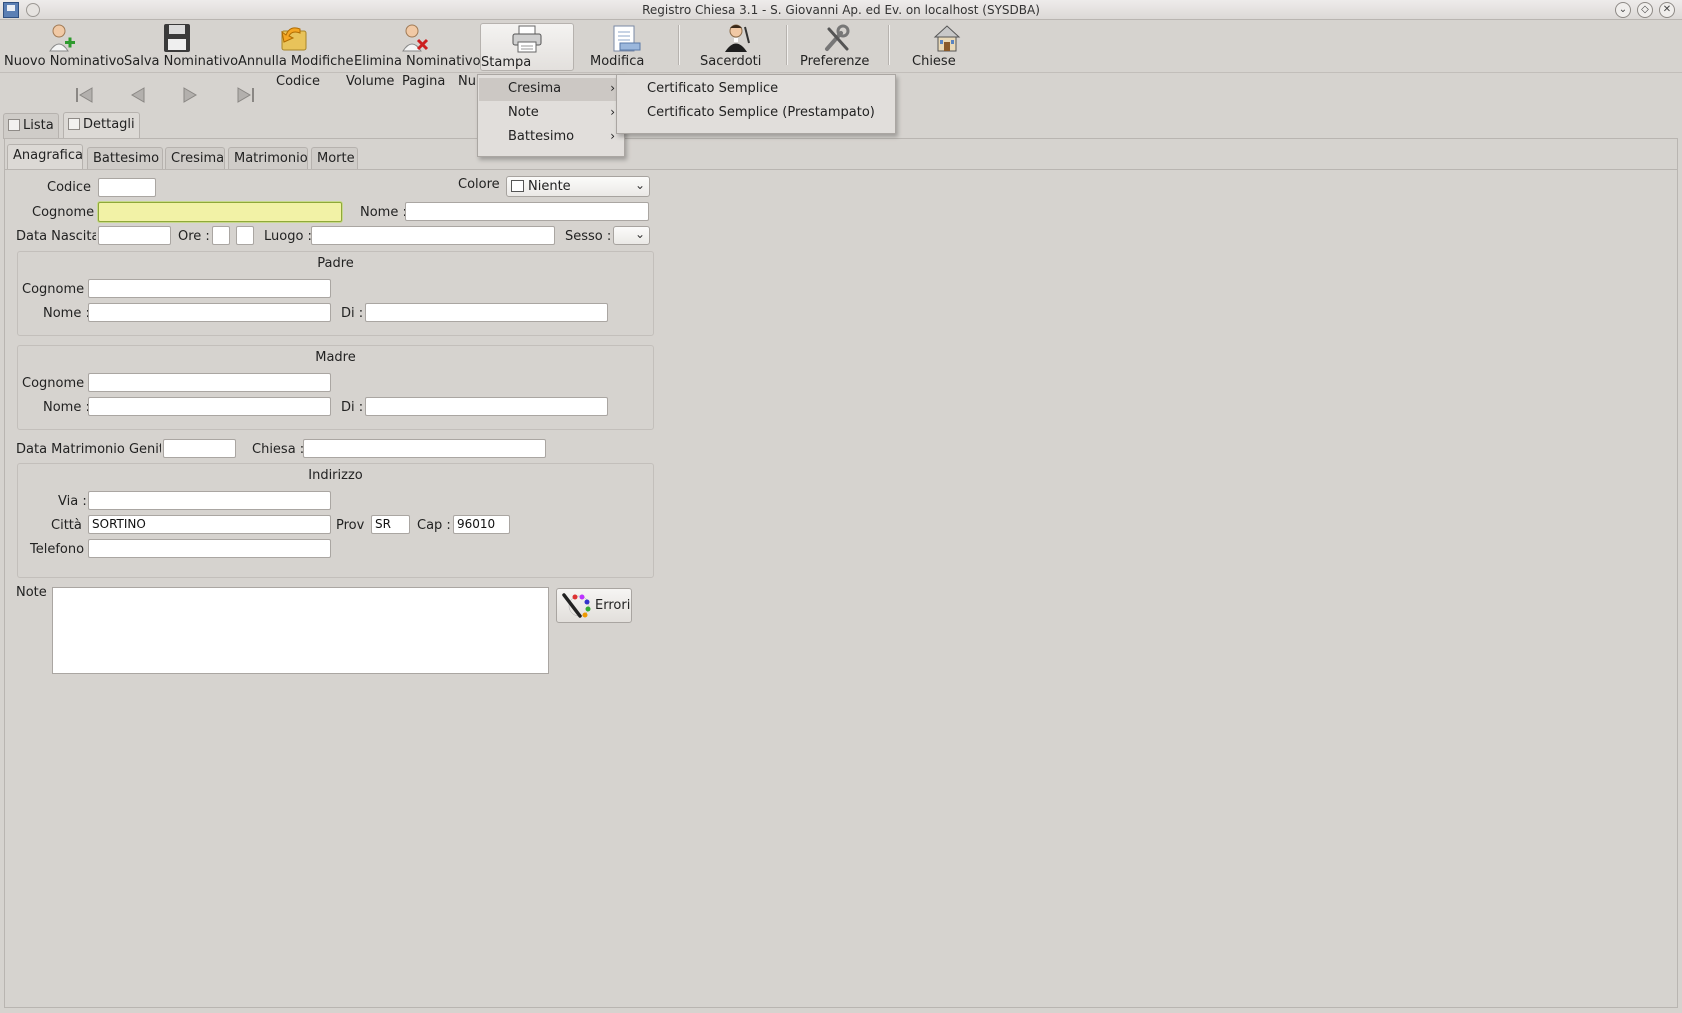 This screenshot has height=1013, width=1682. What do you see at coordinates (1667, 10) in the screenshot?
I see `close-icon: ✕` at bounding box center [1667, 10].